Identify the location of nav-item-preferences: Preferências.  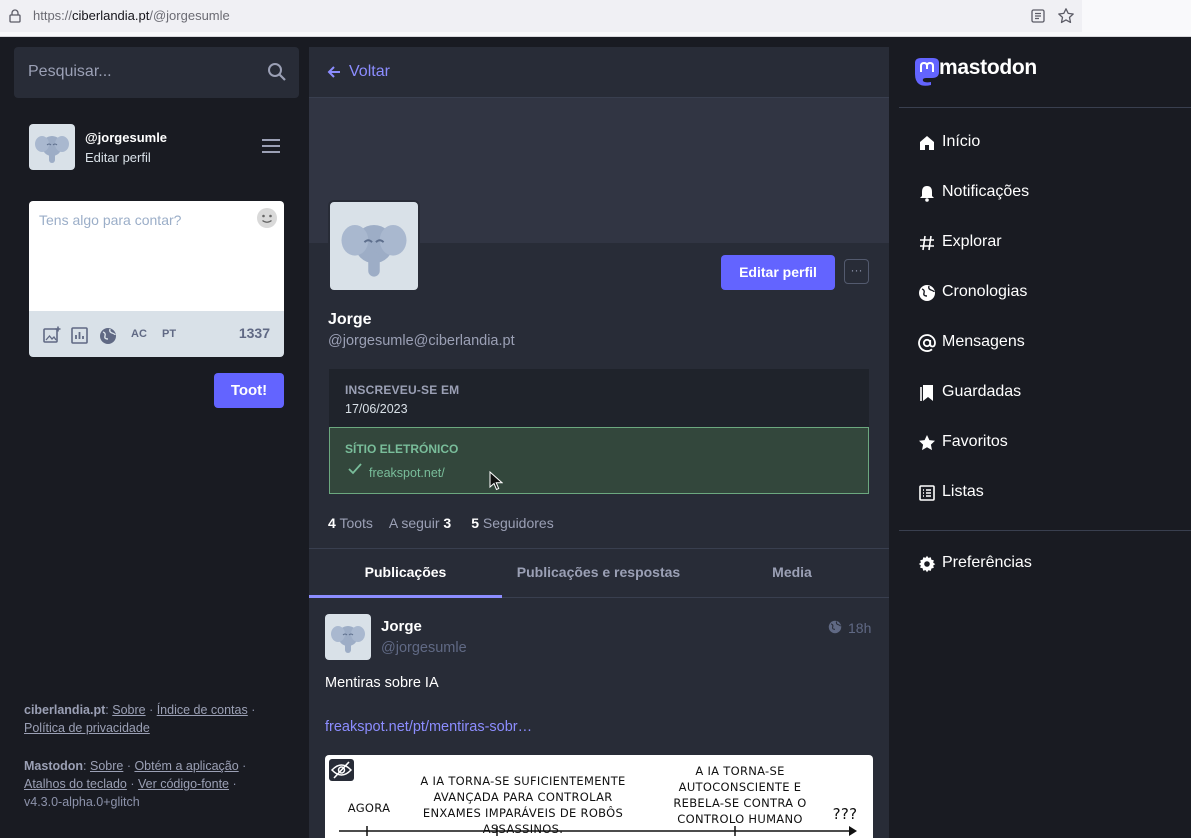
(1048, 564).